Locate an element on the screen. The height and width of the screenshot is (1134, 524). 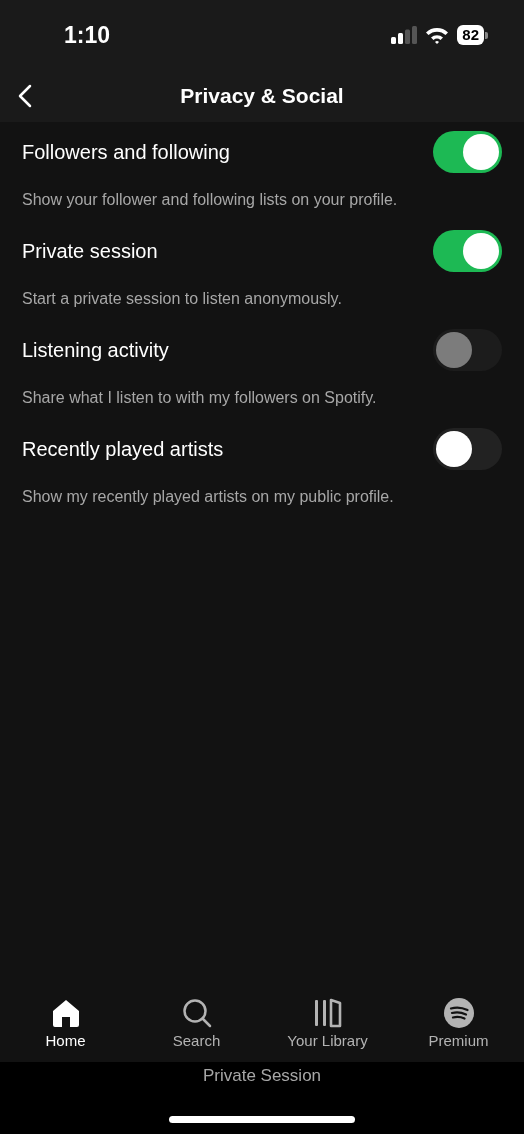
setting-description: Show my recently played artists on my public profile. is located at coordinates (208, 497).